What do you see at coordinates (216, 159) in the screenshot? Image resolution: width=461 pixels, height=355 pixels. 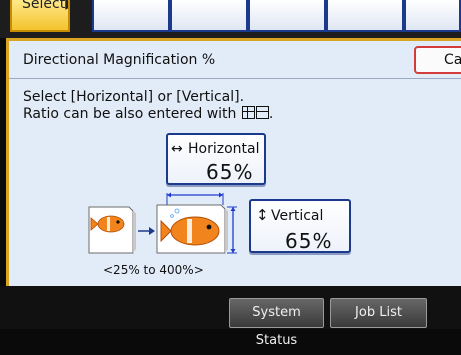 I see `horizontal-button: ↔ Horizontal 65%` at bounding box center [216, 159].